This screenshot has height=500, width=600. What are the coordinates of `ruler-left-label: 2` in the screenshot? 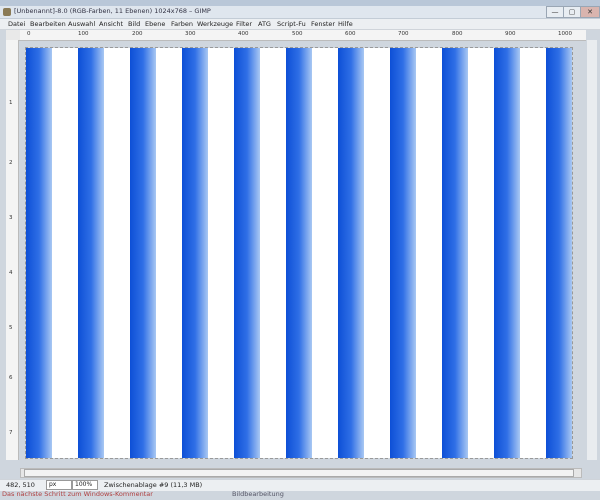 It's located at (11, 163).